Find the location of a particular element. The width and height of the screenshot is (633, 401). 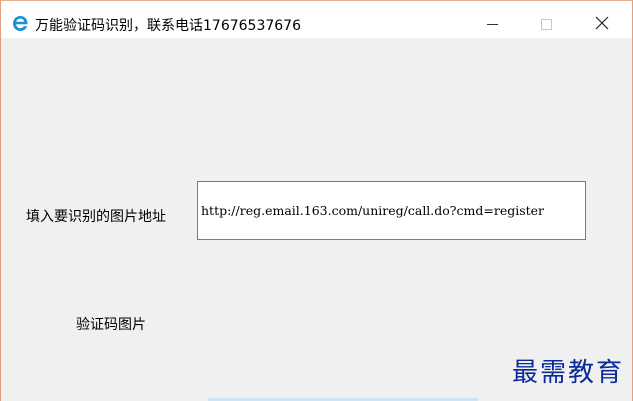

minimize-icon is located at coordinates (492, 24).